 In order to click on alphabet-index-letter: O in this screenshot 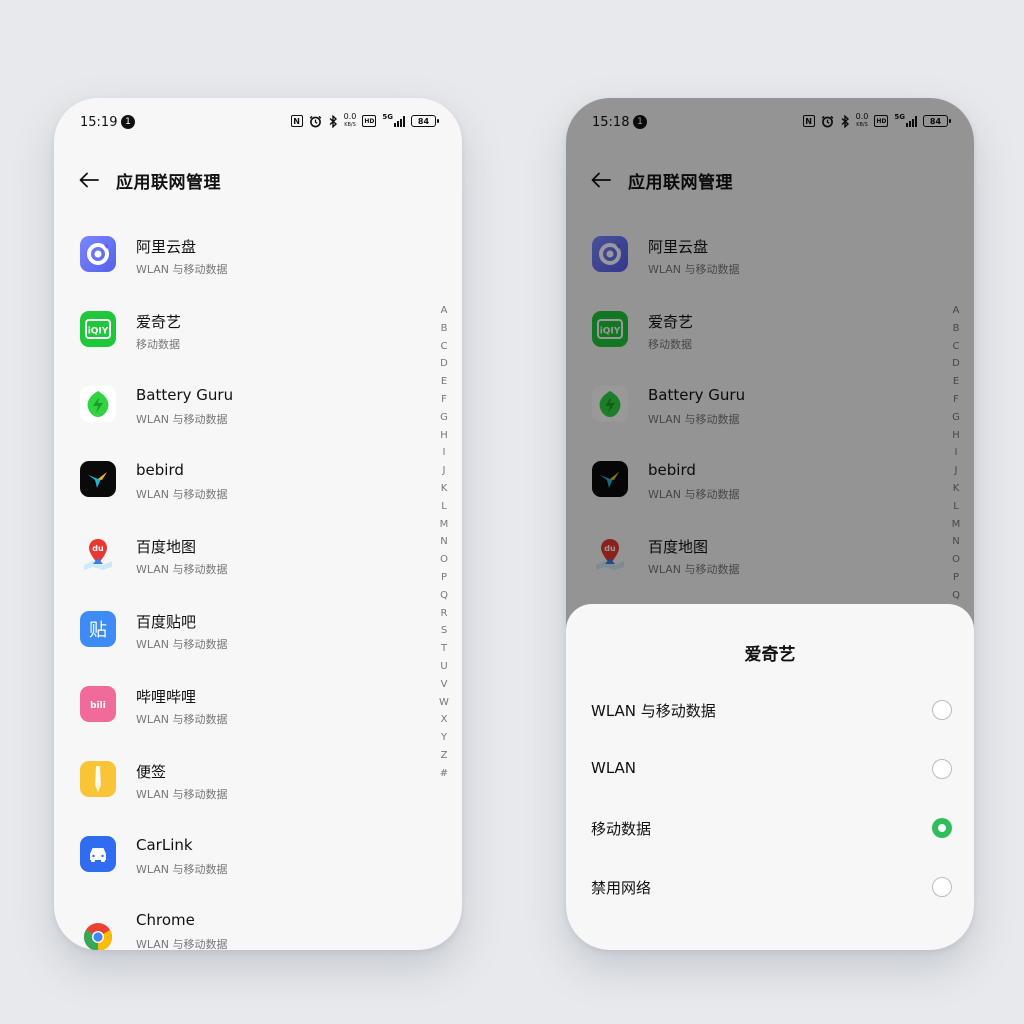, I will do `click(444, 560)`.